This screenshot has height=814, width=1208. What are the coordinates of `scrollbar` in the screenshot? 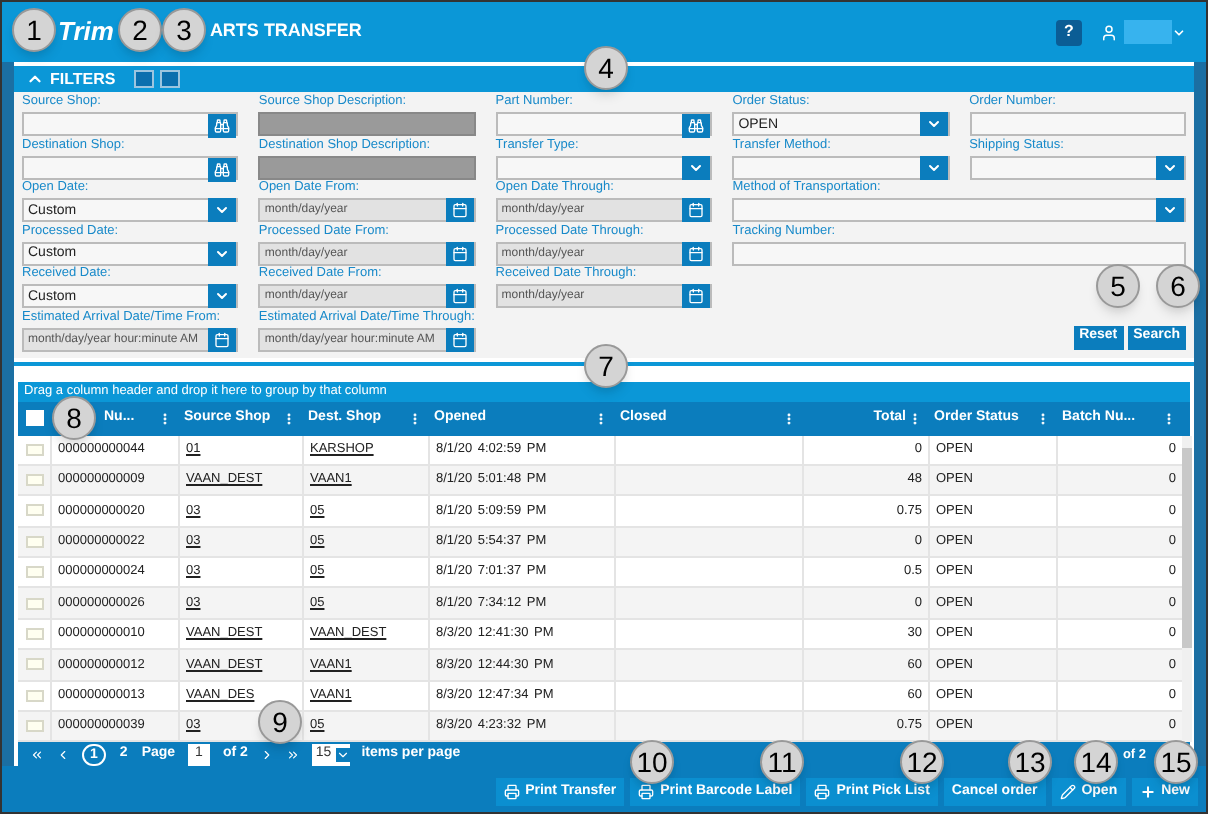 It's located at (1187, 589).